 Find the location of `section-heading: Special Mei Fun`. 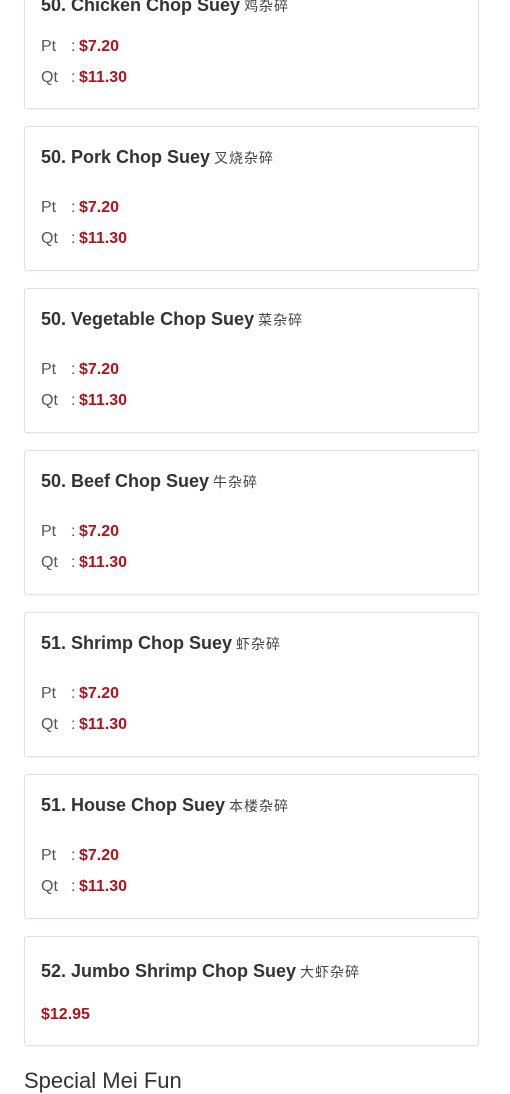

section-heading: Special Mei Fun is located at coordinates (103, 1080).